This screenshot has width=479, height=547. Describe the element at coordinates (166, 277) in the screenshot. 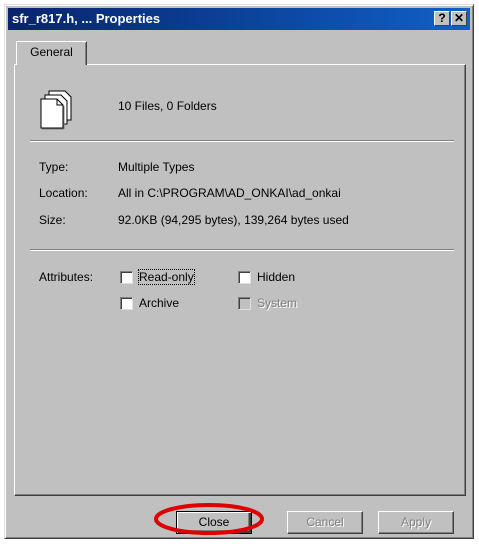

I see `read-only-label: Read-only` at that location.